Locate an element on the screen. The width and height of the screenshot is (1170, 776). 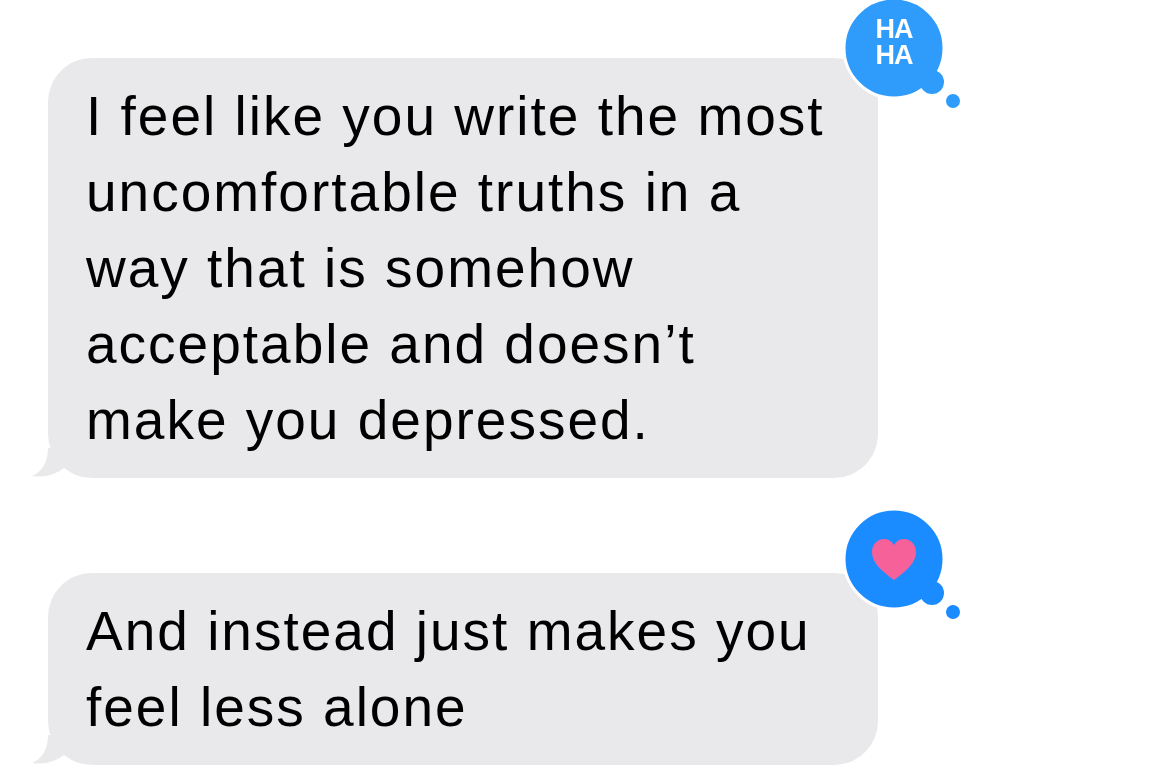
heart-icon is located at coordinates (894, 560).